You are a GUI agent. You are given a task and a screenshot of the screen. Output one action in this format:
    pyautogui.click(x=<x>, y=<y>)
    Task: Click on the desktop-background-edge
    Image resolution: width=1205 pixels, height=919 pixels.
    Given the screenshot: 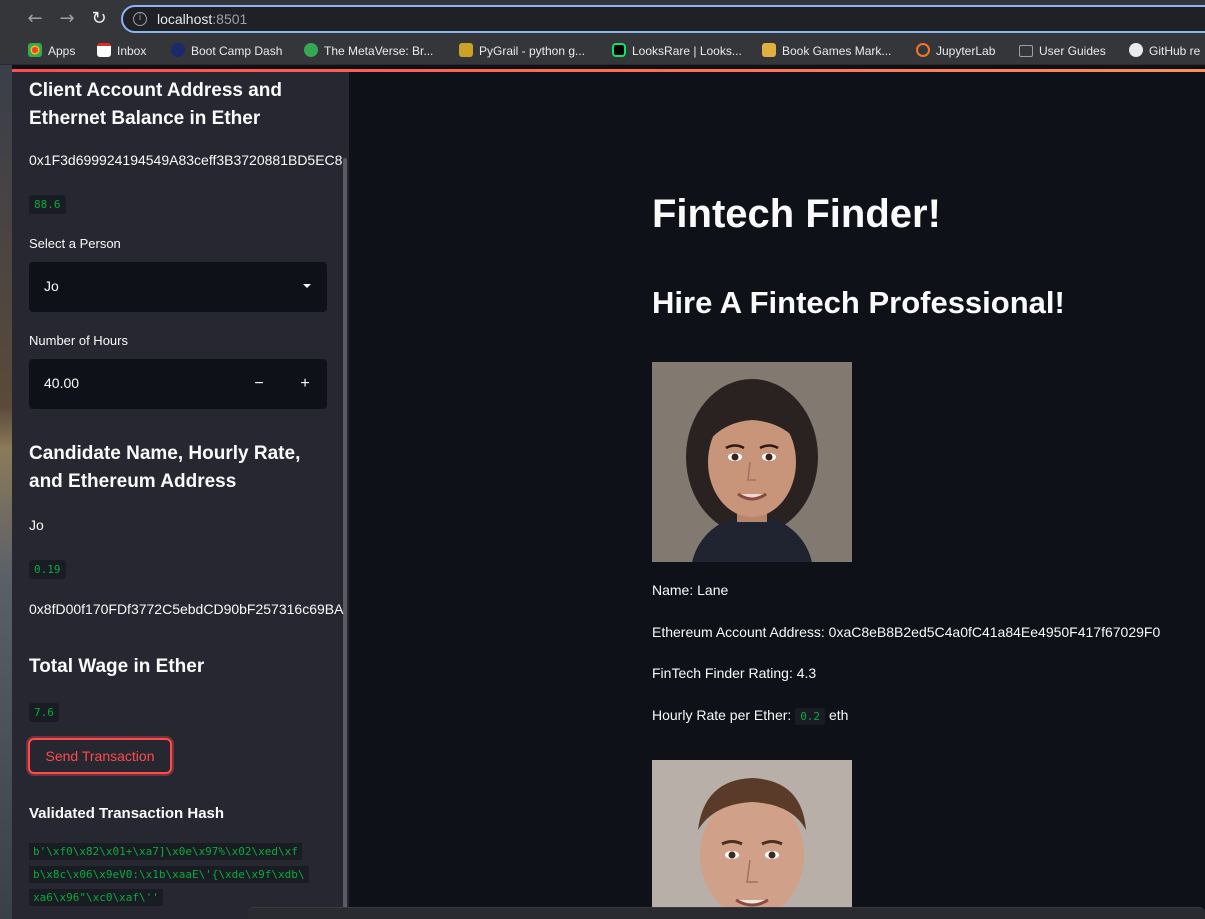 What is the action you would take?
    pyautogui.click(x=6, y=492)
    